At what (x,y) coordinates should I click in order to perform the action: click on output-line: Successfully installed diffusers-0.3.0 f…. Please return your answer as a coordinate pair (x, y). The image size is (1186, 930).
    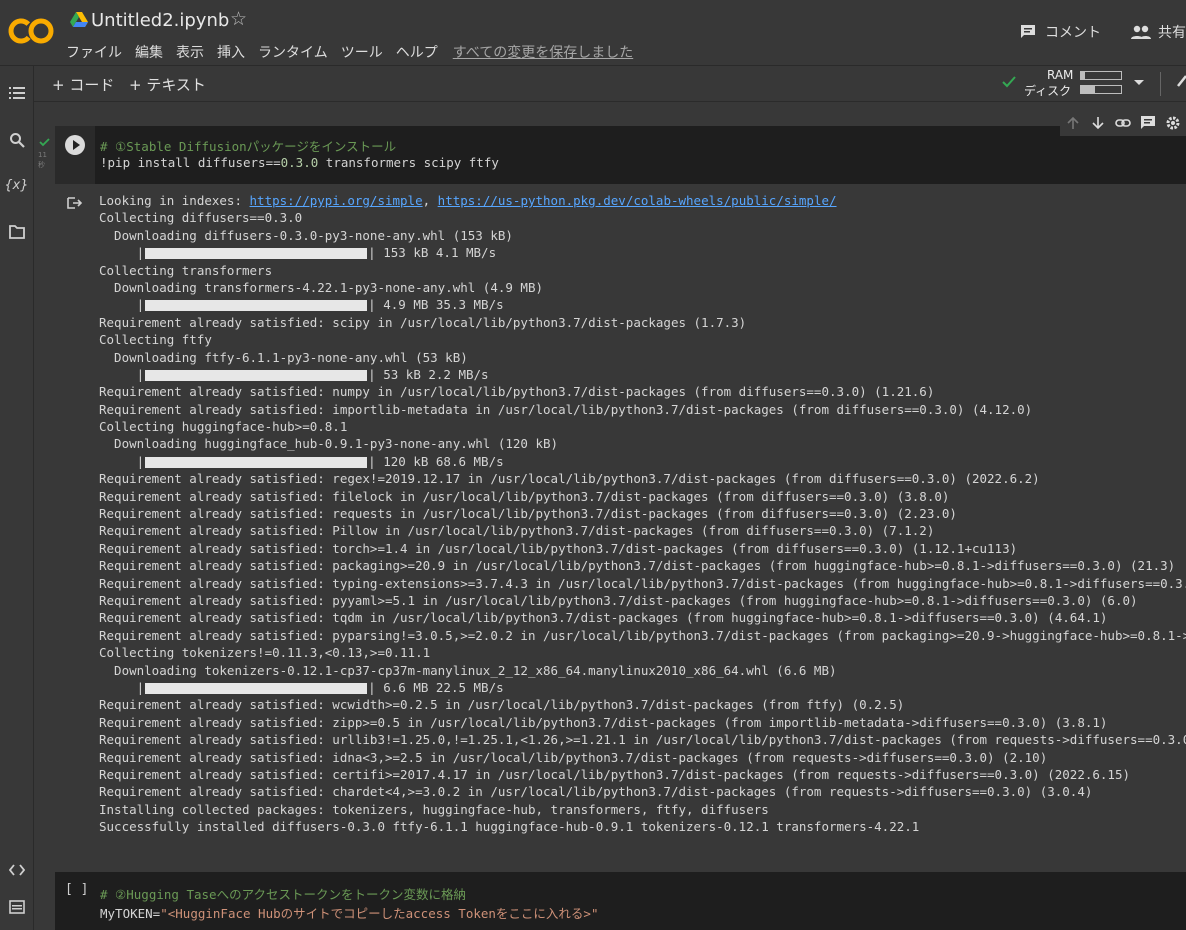
    Looking at the image, I should click on (509, 827).